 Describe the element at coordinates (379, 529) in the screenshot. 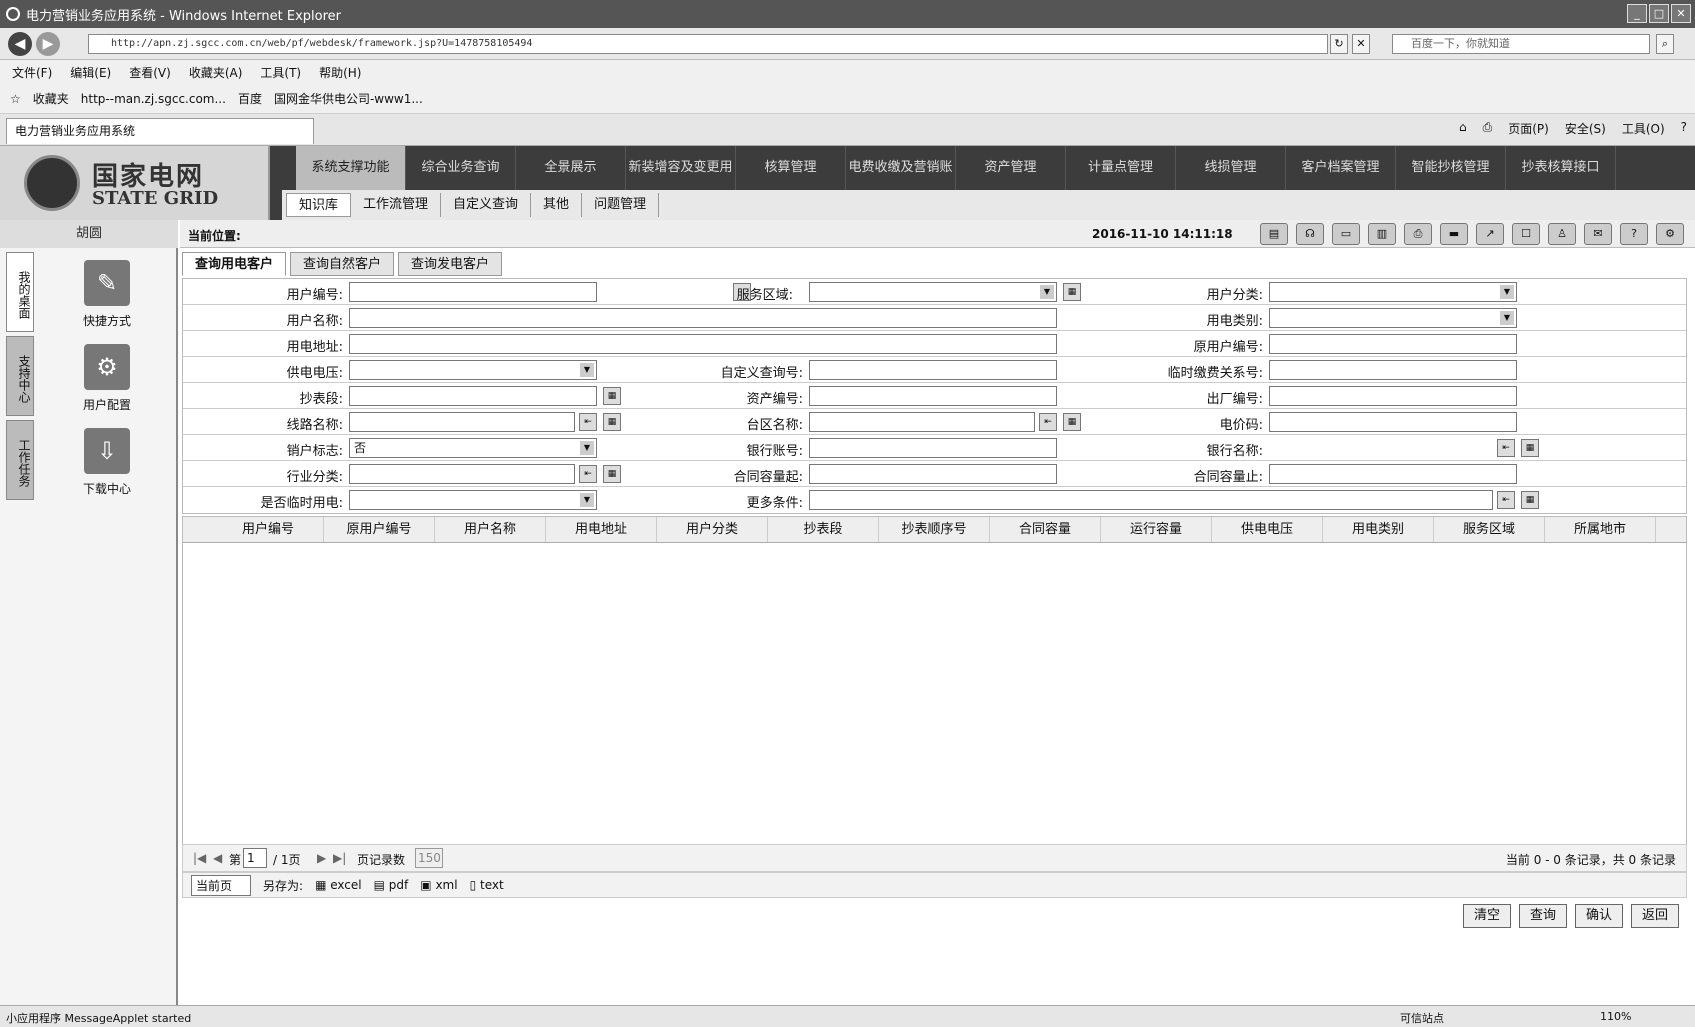

I see `col-header: 原用户编号` at that location.